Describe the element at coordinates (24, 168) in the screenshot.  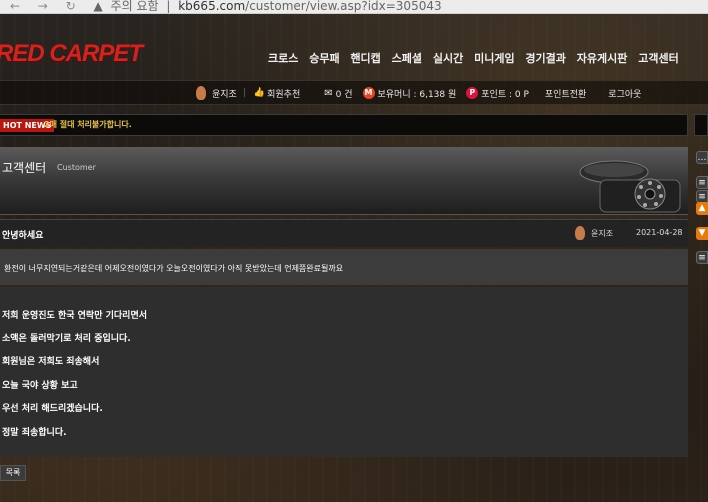
I see `page-title: 고객센터` at that location.